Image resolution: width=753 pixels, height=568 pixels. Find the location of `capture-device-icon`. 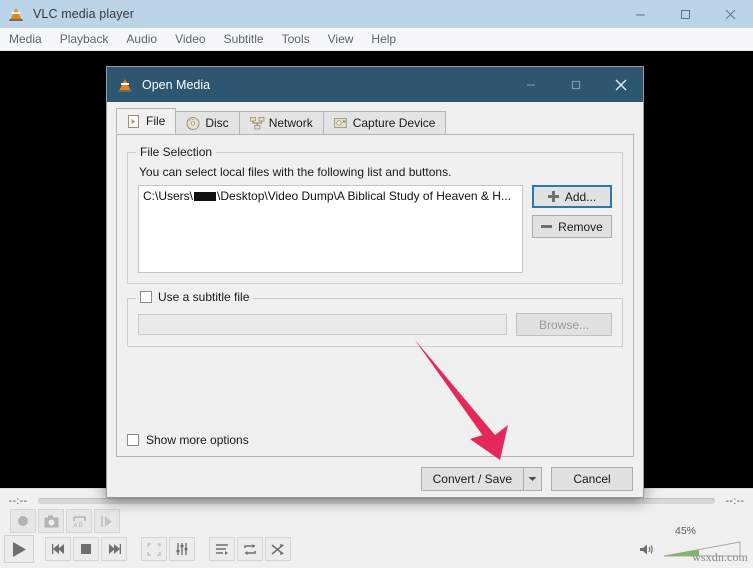

capture-device-icon is located at coordinates (340, 123).